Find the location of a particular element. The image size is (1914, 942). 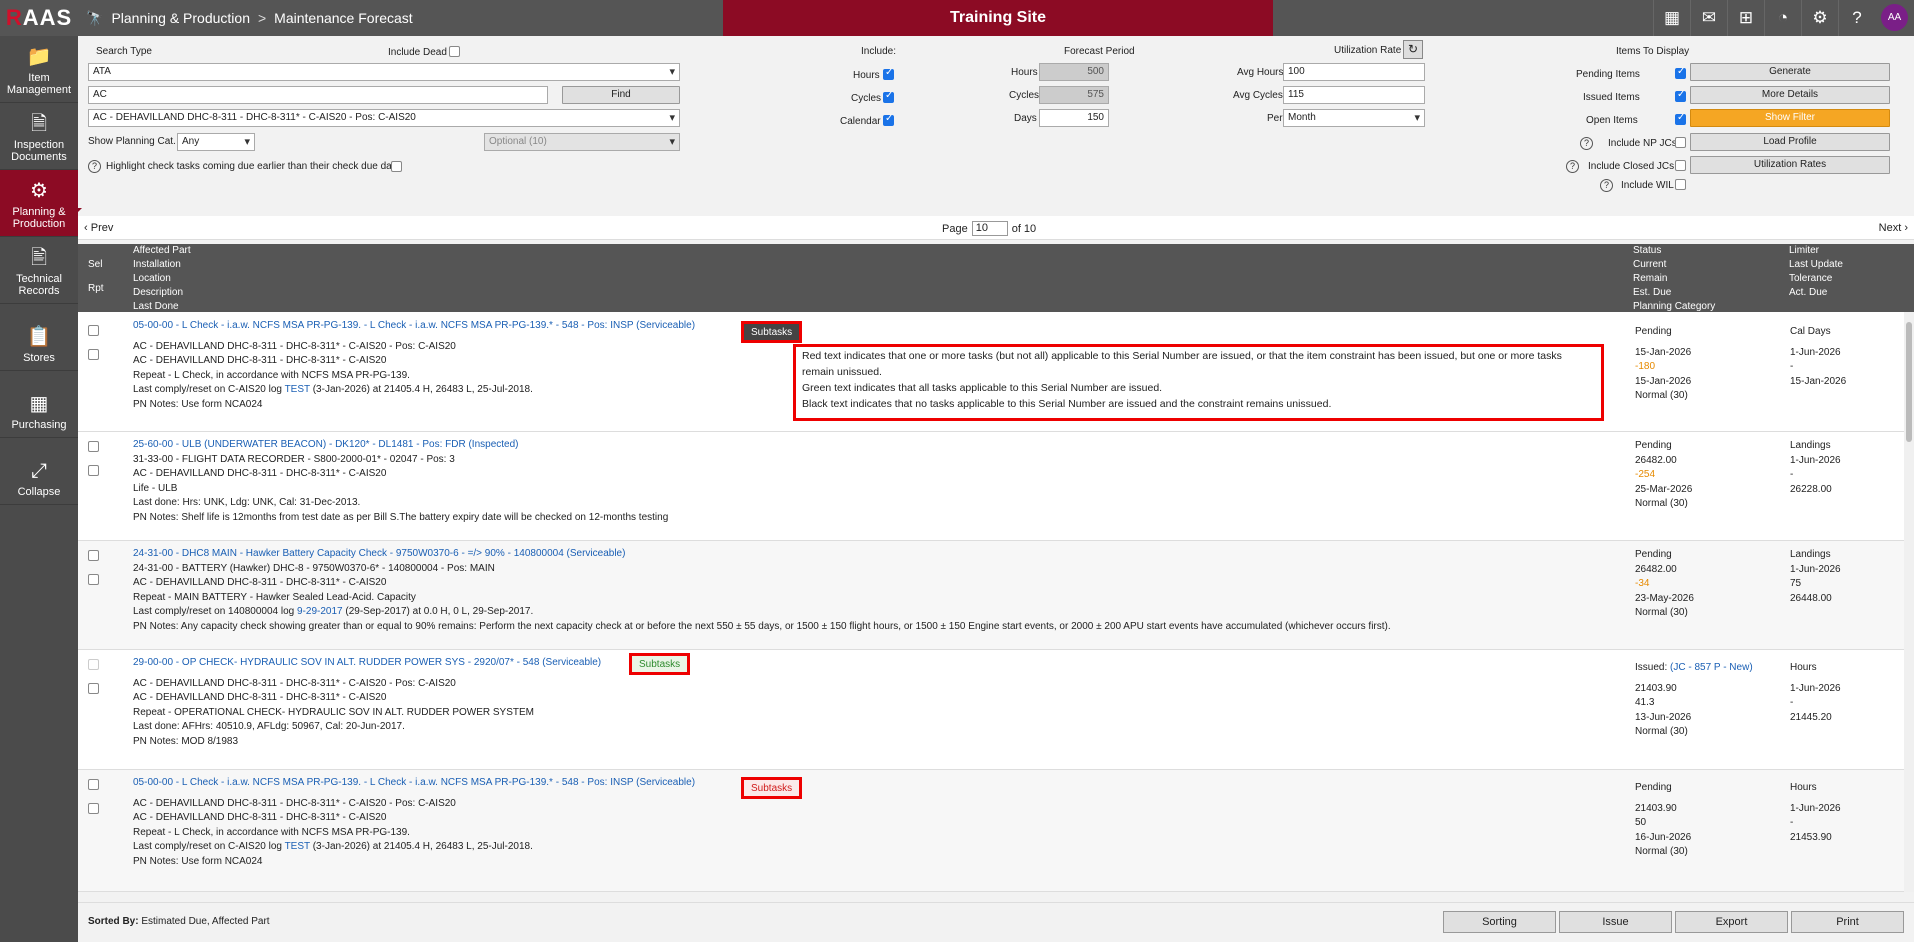

sidebar-item-inspection-documents: 🗎 Inspection Documents is located at coordinates (39, 136).